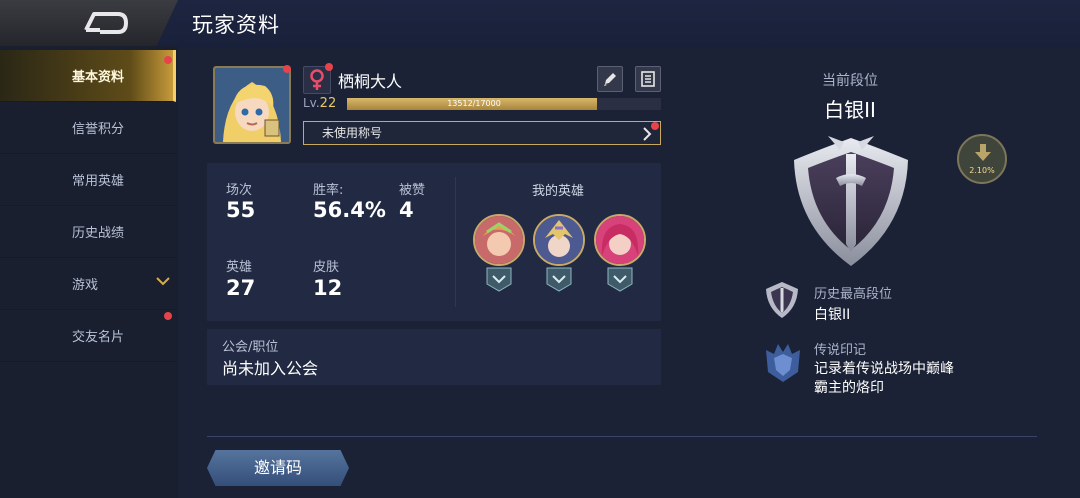 The image size is (1080, 498). I want to click on sidebar-item-credit-score: 信誉积分, so click(88, 128).